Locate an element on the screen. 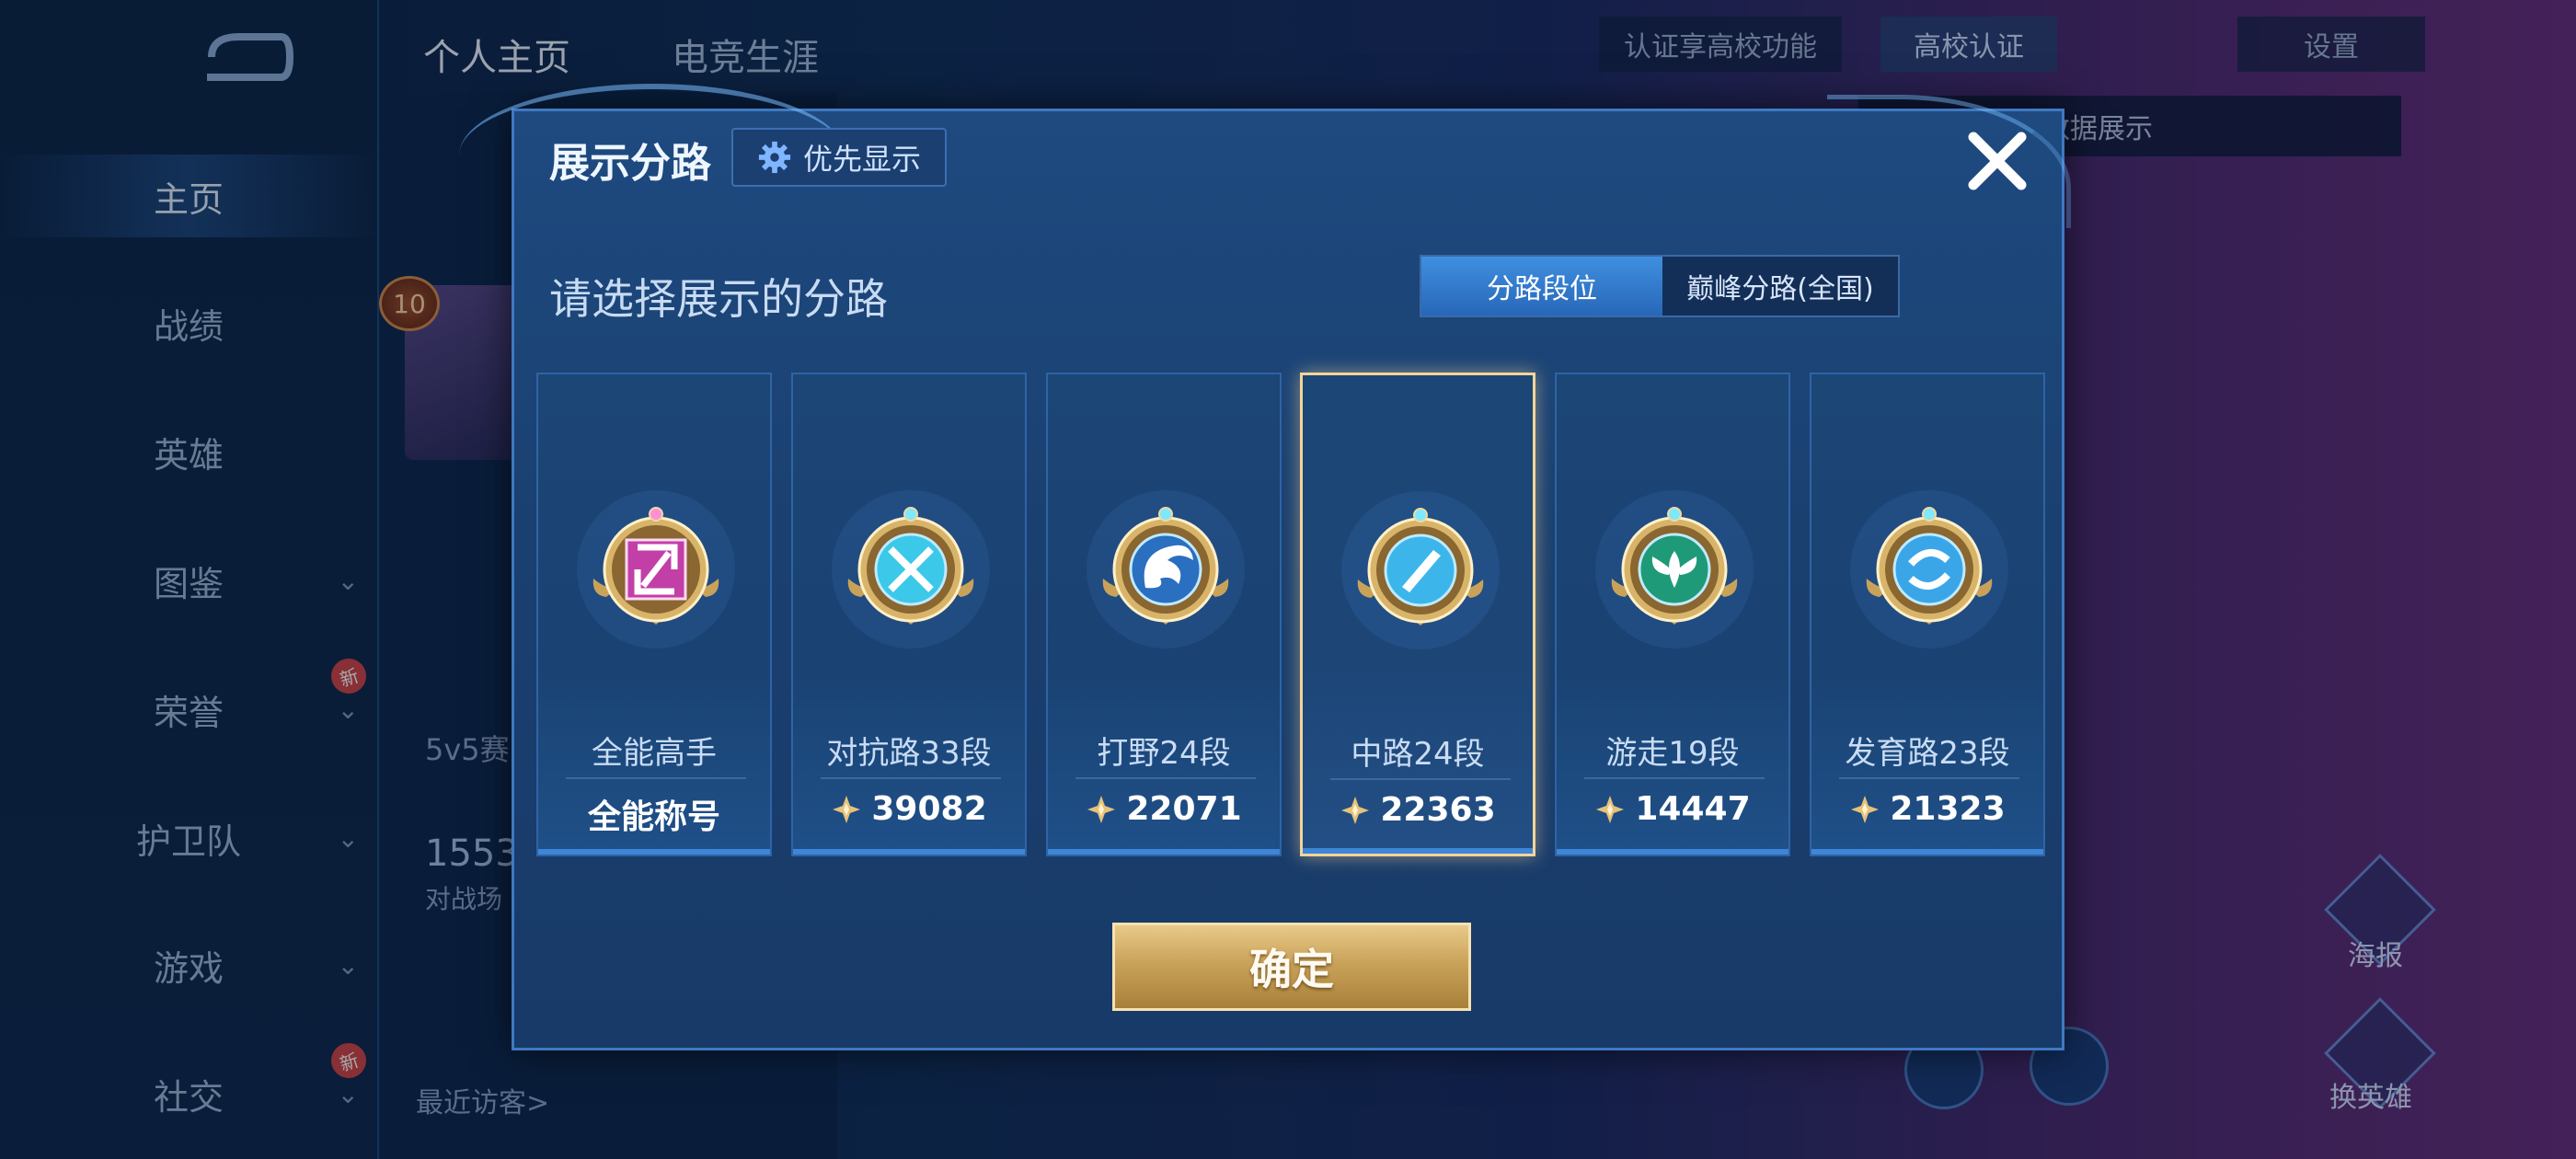 This screenshot has height=1159, width=2576. confirm-button: 确定 is located at coordinates (1291, 967).